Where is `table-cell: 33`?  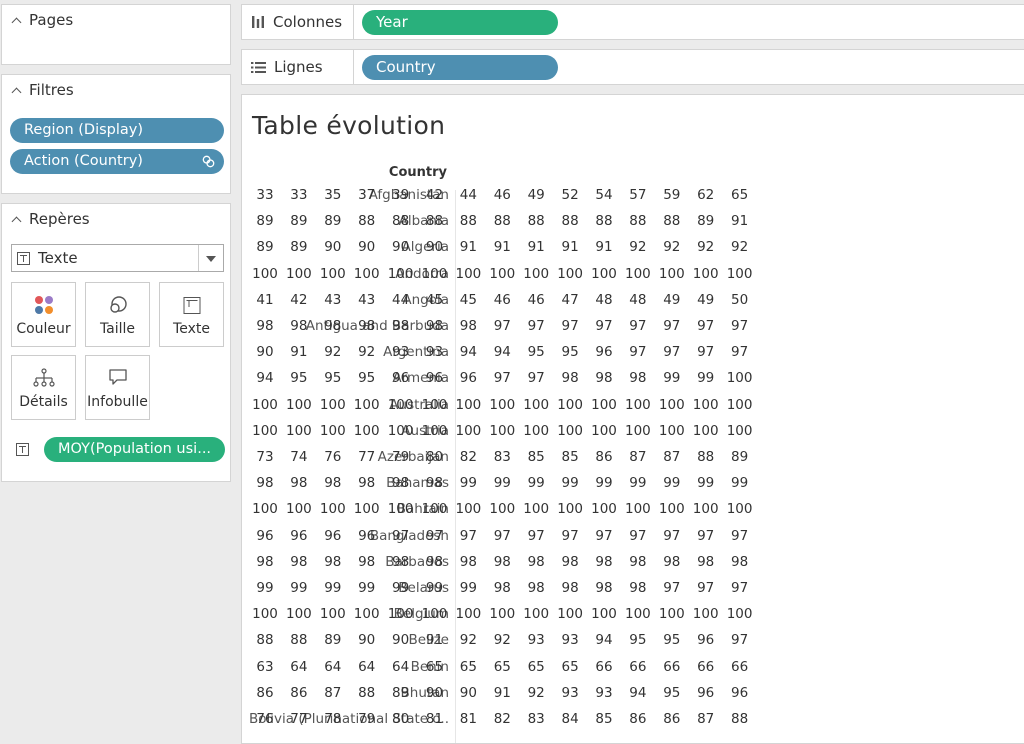 table-cell: 33 is located at coordinates (265, 195).